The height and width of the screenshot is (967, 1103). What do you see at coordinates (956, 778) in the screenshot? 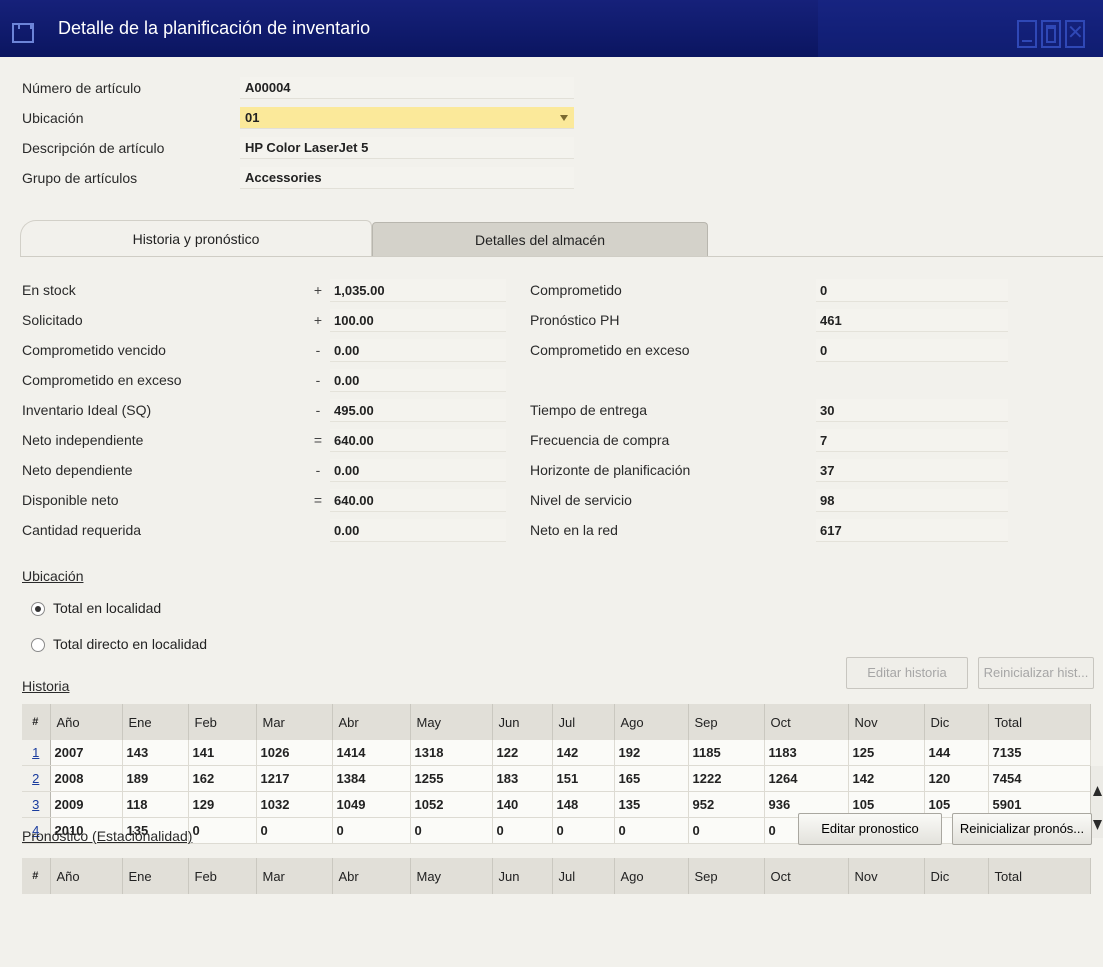
I see `table-cell: 120` at bounding box center [956, 778].